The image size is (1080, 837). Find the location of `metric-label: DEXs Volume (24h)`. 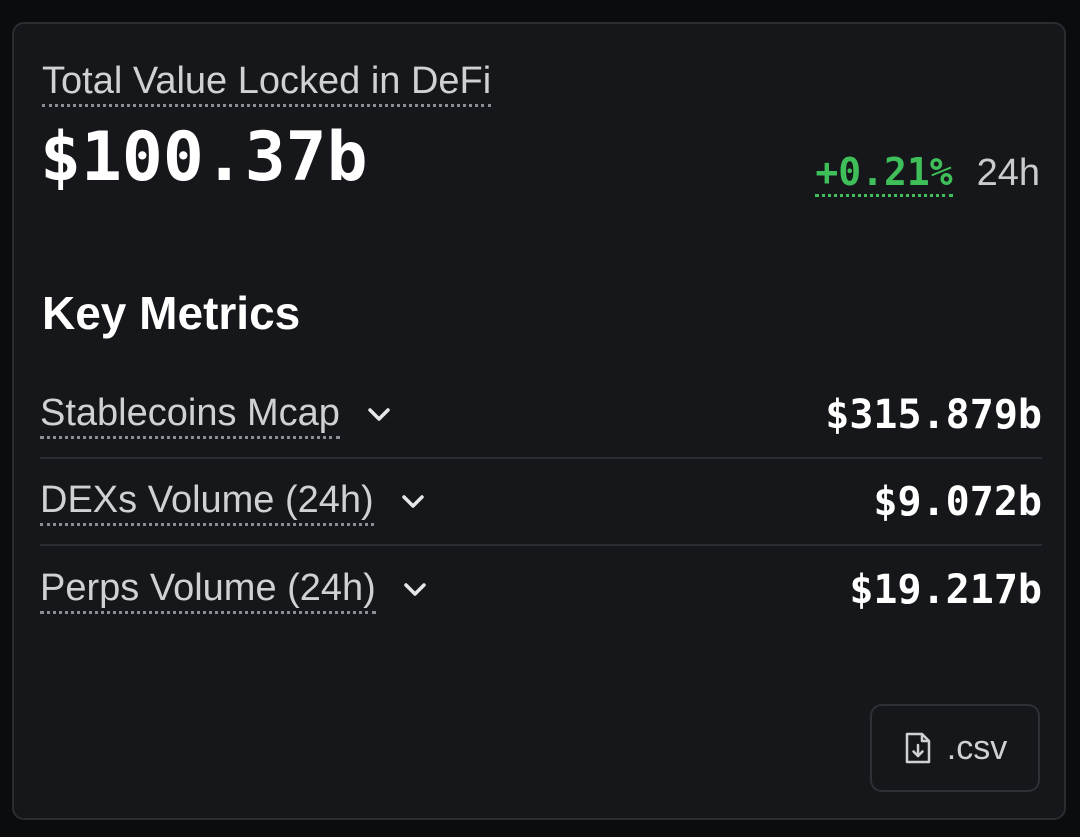

metric-label: DEXs Volume (24h) is located at coordinates (207, 501).